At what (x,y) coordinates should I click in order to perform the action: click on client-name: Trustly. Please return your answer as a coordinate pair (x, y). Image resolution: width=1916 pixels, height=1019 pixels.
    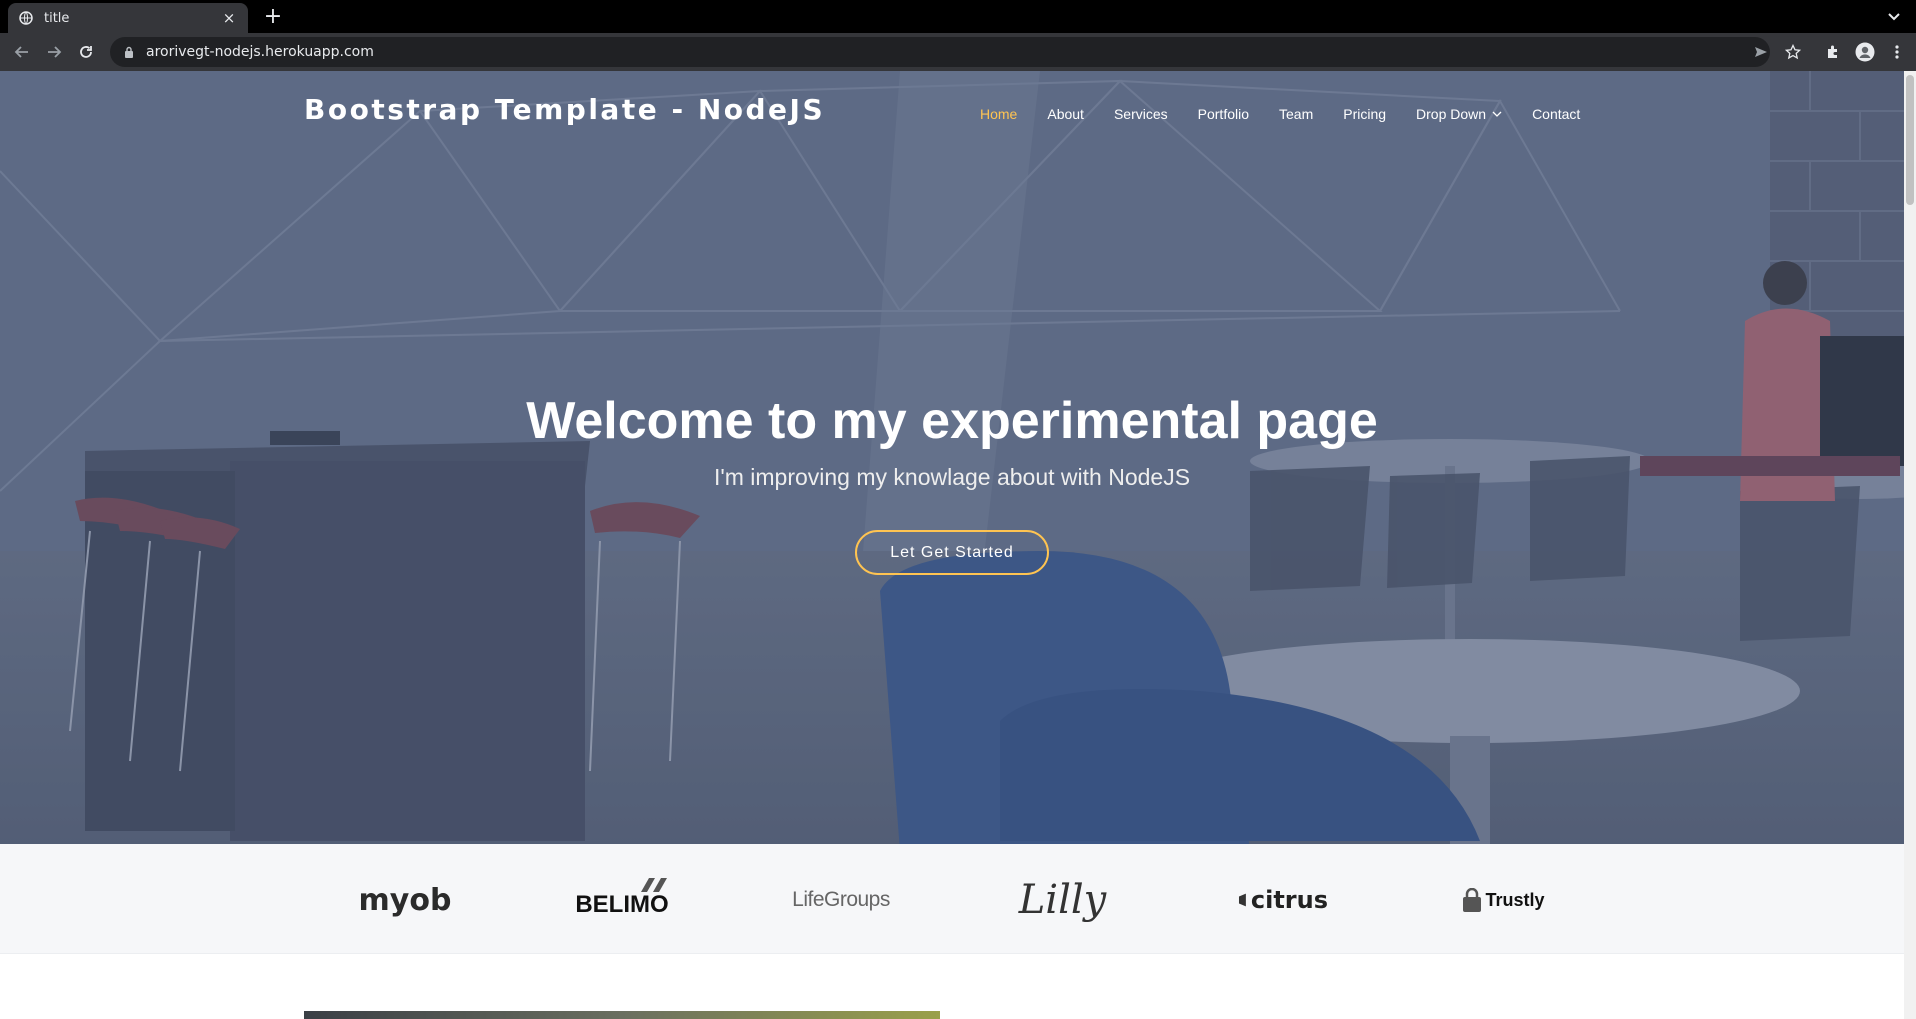
    Looking at the image, I should click on (1515, 899).